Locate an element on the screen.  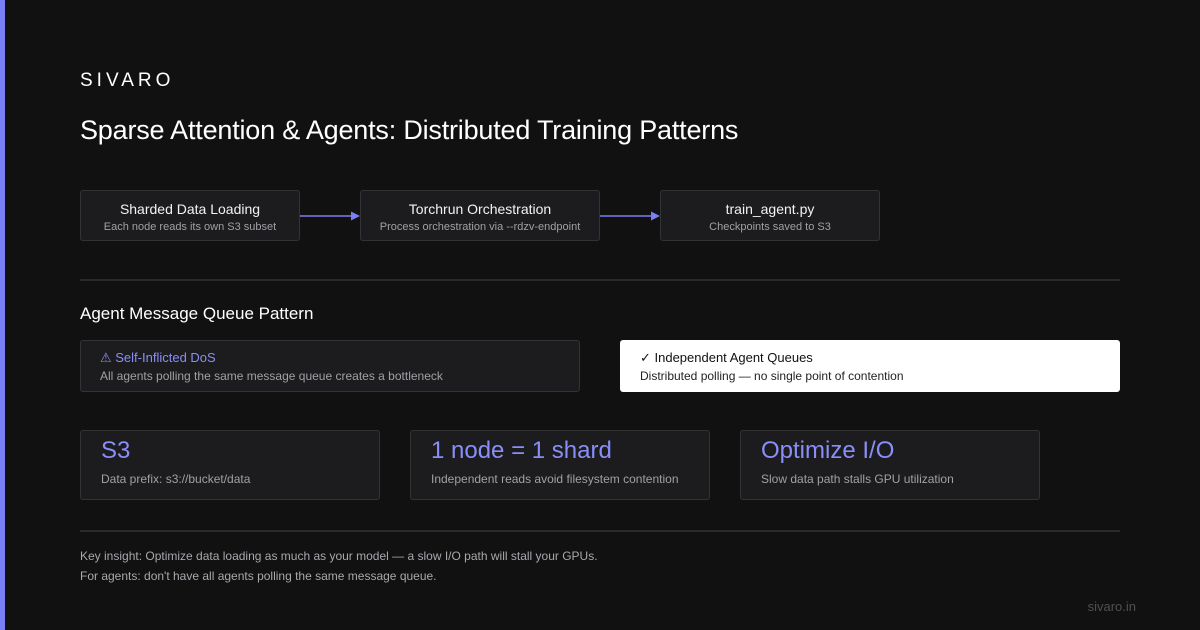
stat-description: Data prefix: s3://bucket/data is located at coordinates (176, 479).